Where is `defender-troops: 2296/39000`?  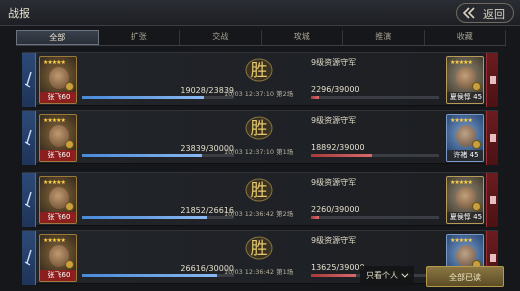 defender-troops: 2296/39000 is located at coordinates (335, 89).